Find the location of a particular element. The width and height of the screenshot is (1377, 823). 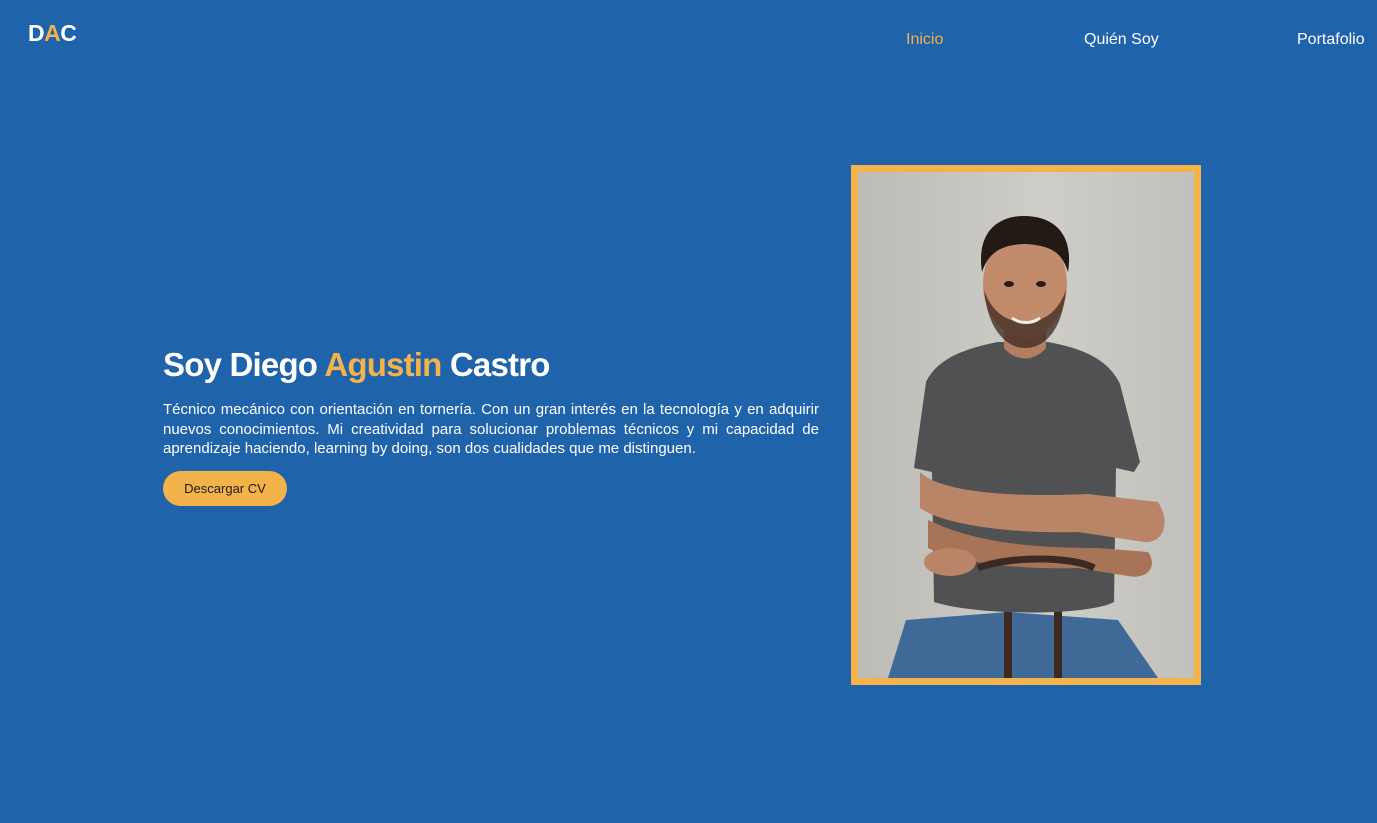

hero-title-prefix: Soy Diego is located at coordinates (244, 364).